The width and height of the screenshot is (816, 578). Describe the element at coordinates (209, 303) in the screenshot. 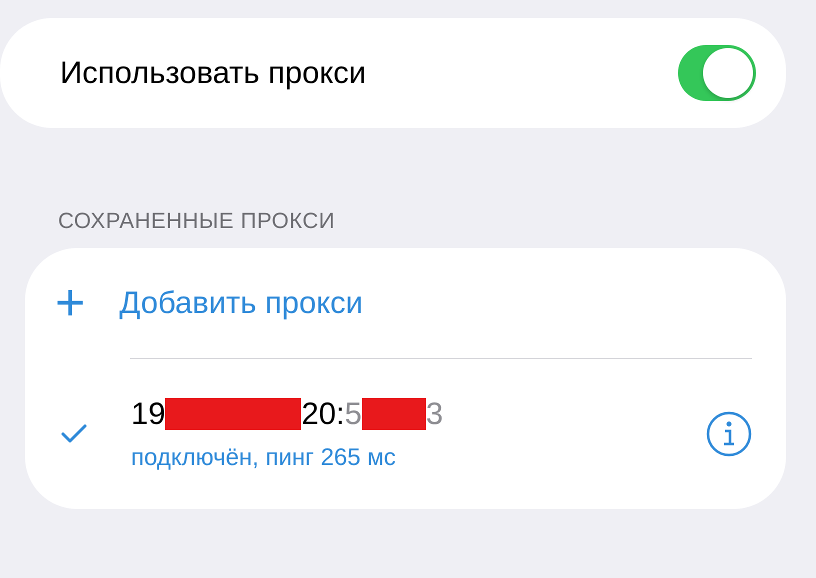

I see `add-proxy-button: + Добавить прокси` at that location.